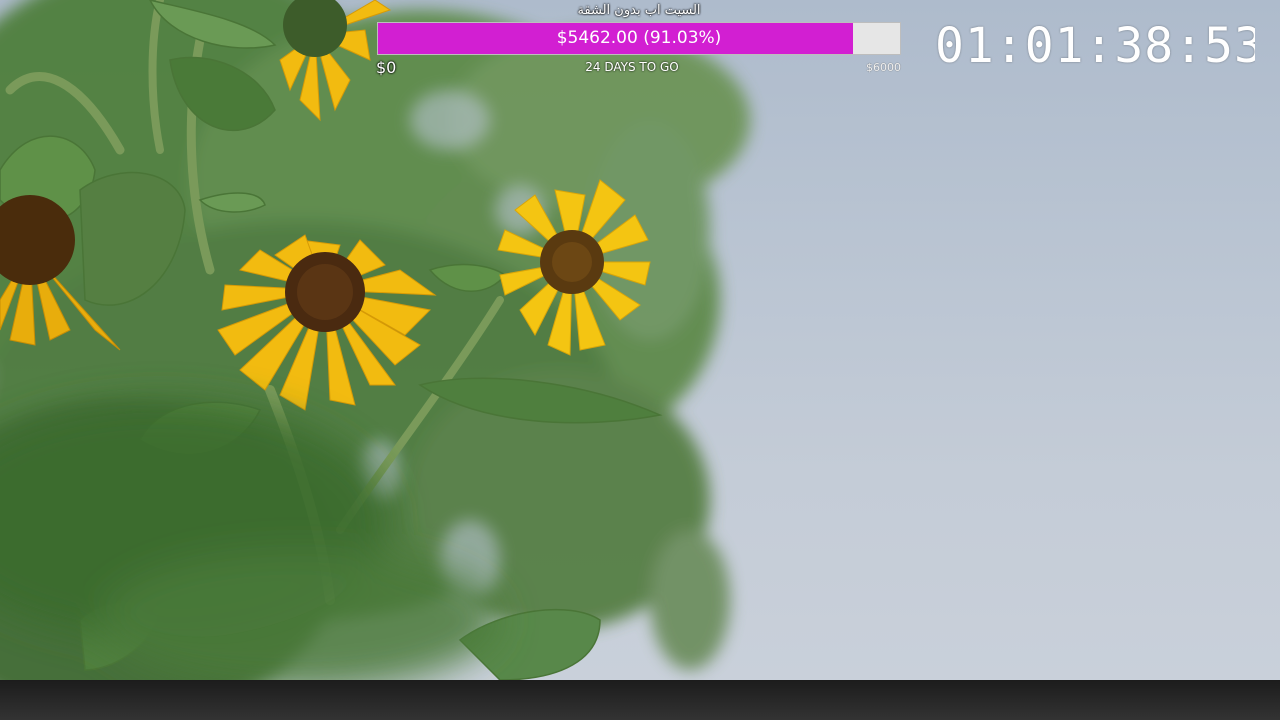  Describe the element at coordinates (639, 10) in the screenshot. I see `goal-title: السيت اب بدون الشقة` at that location.